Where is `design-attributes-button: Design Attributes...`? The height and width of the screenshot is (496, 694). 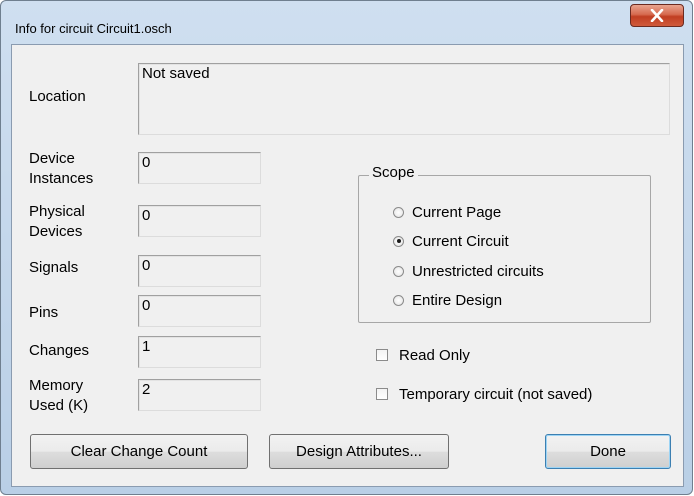 design-attributes-button: Design Attributes... is located at coordinates (359, 451).